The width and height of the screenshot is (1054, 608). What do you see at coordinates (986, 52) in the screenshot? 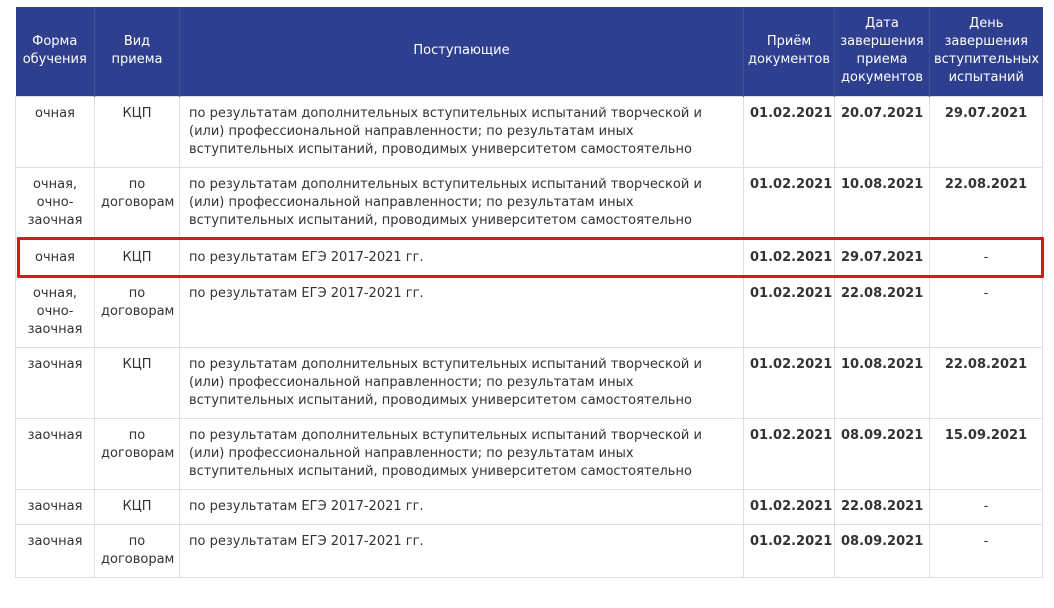
I see `header-exam-end: День завершения вступительных испытаний` at bounding box center [986, 52].